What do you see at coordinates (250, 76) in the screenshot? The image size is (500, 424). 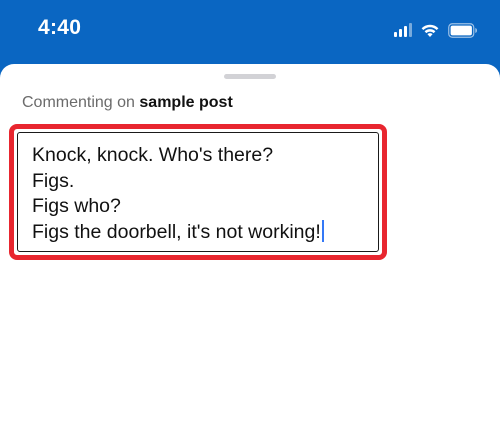 I see `sheet-grabber-handle` at bounding box center [250, 76].